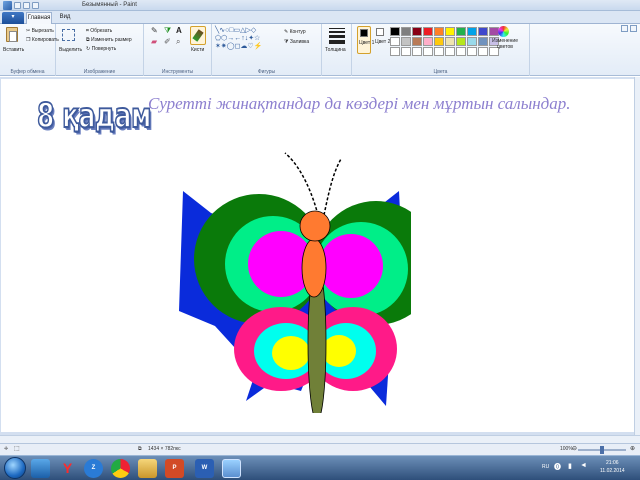 Image resolution: width=640 pixels, height=480 pixels. Describe the element at coordinates (147, 468) in the screenshot. I see `folder-icon` at that location.